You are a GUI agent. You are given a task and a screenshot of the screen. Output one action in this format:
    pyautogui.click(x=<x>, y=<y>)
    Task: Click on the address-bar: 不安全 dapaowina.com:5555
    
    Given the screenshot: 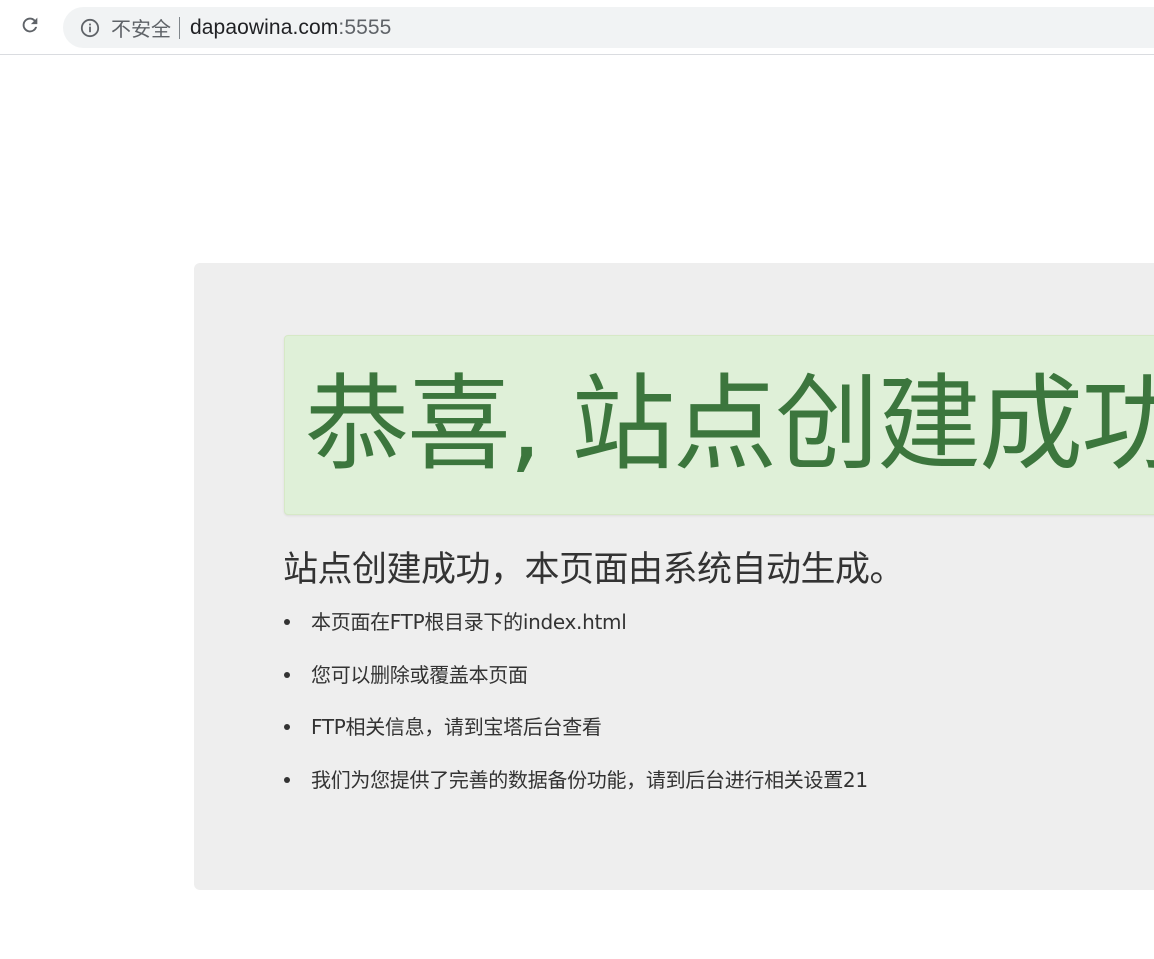 What is the action you would take?
    pyautogui.click(x=608, y=27)
    